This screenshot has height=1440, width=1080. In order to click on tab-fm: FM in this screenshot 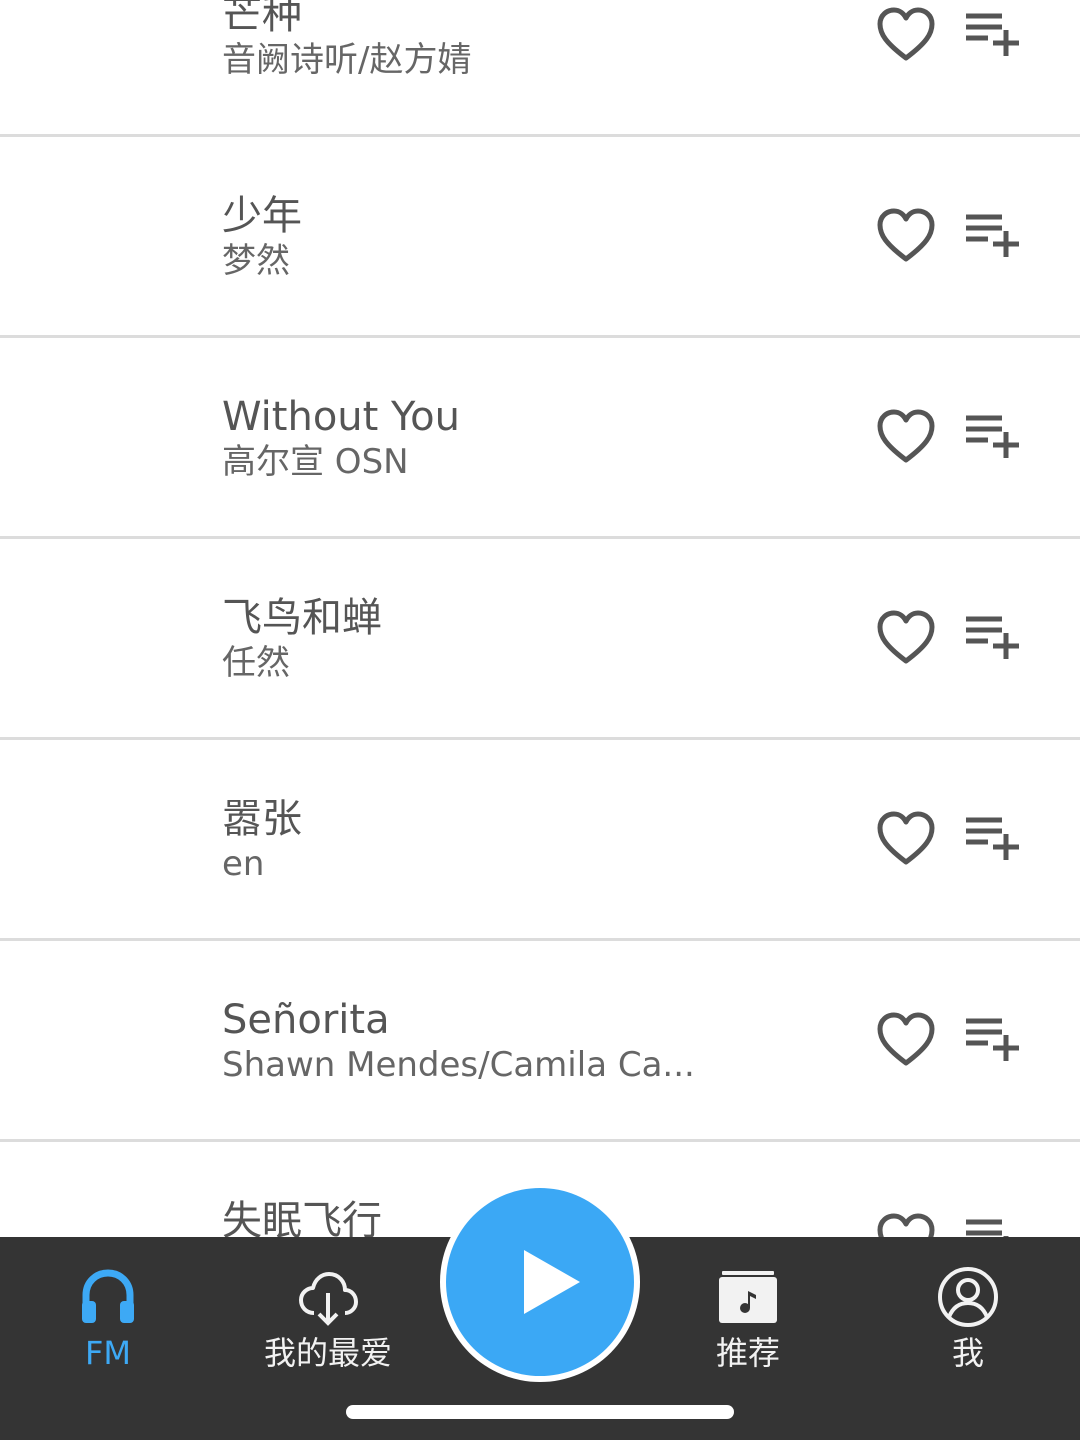, I will do `click(108, 1319)`.